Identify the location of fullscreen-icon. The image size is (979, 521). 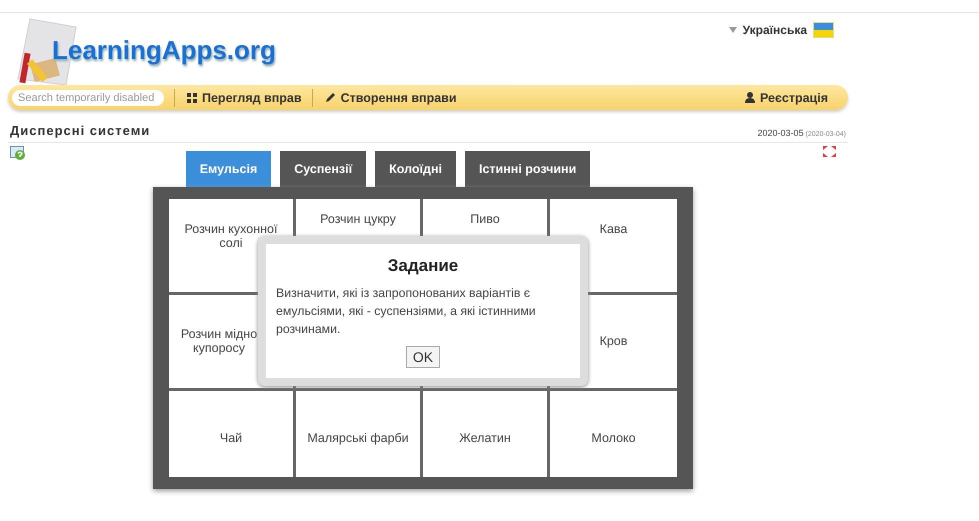
(829, 151).